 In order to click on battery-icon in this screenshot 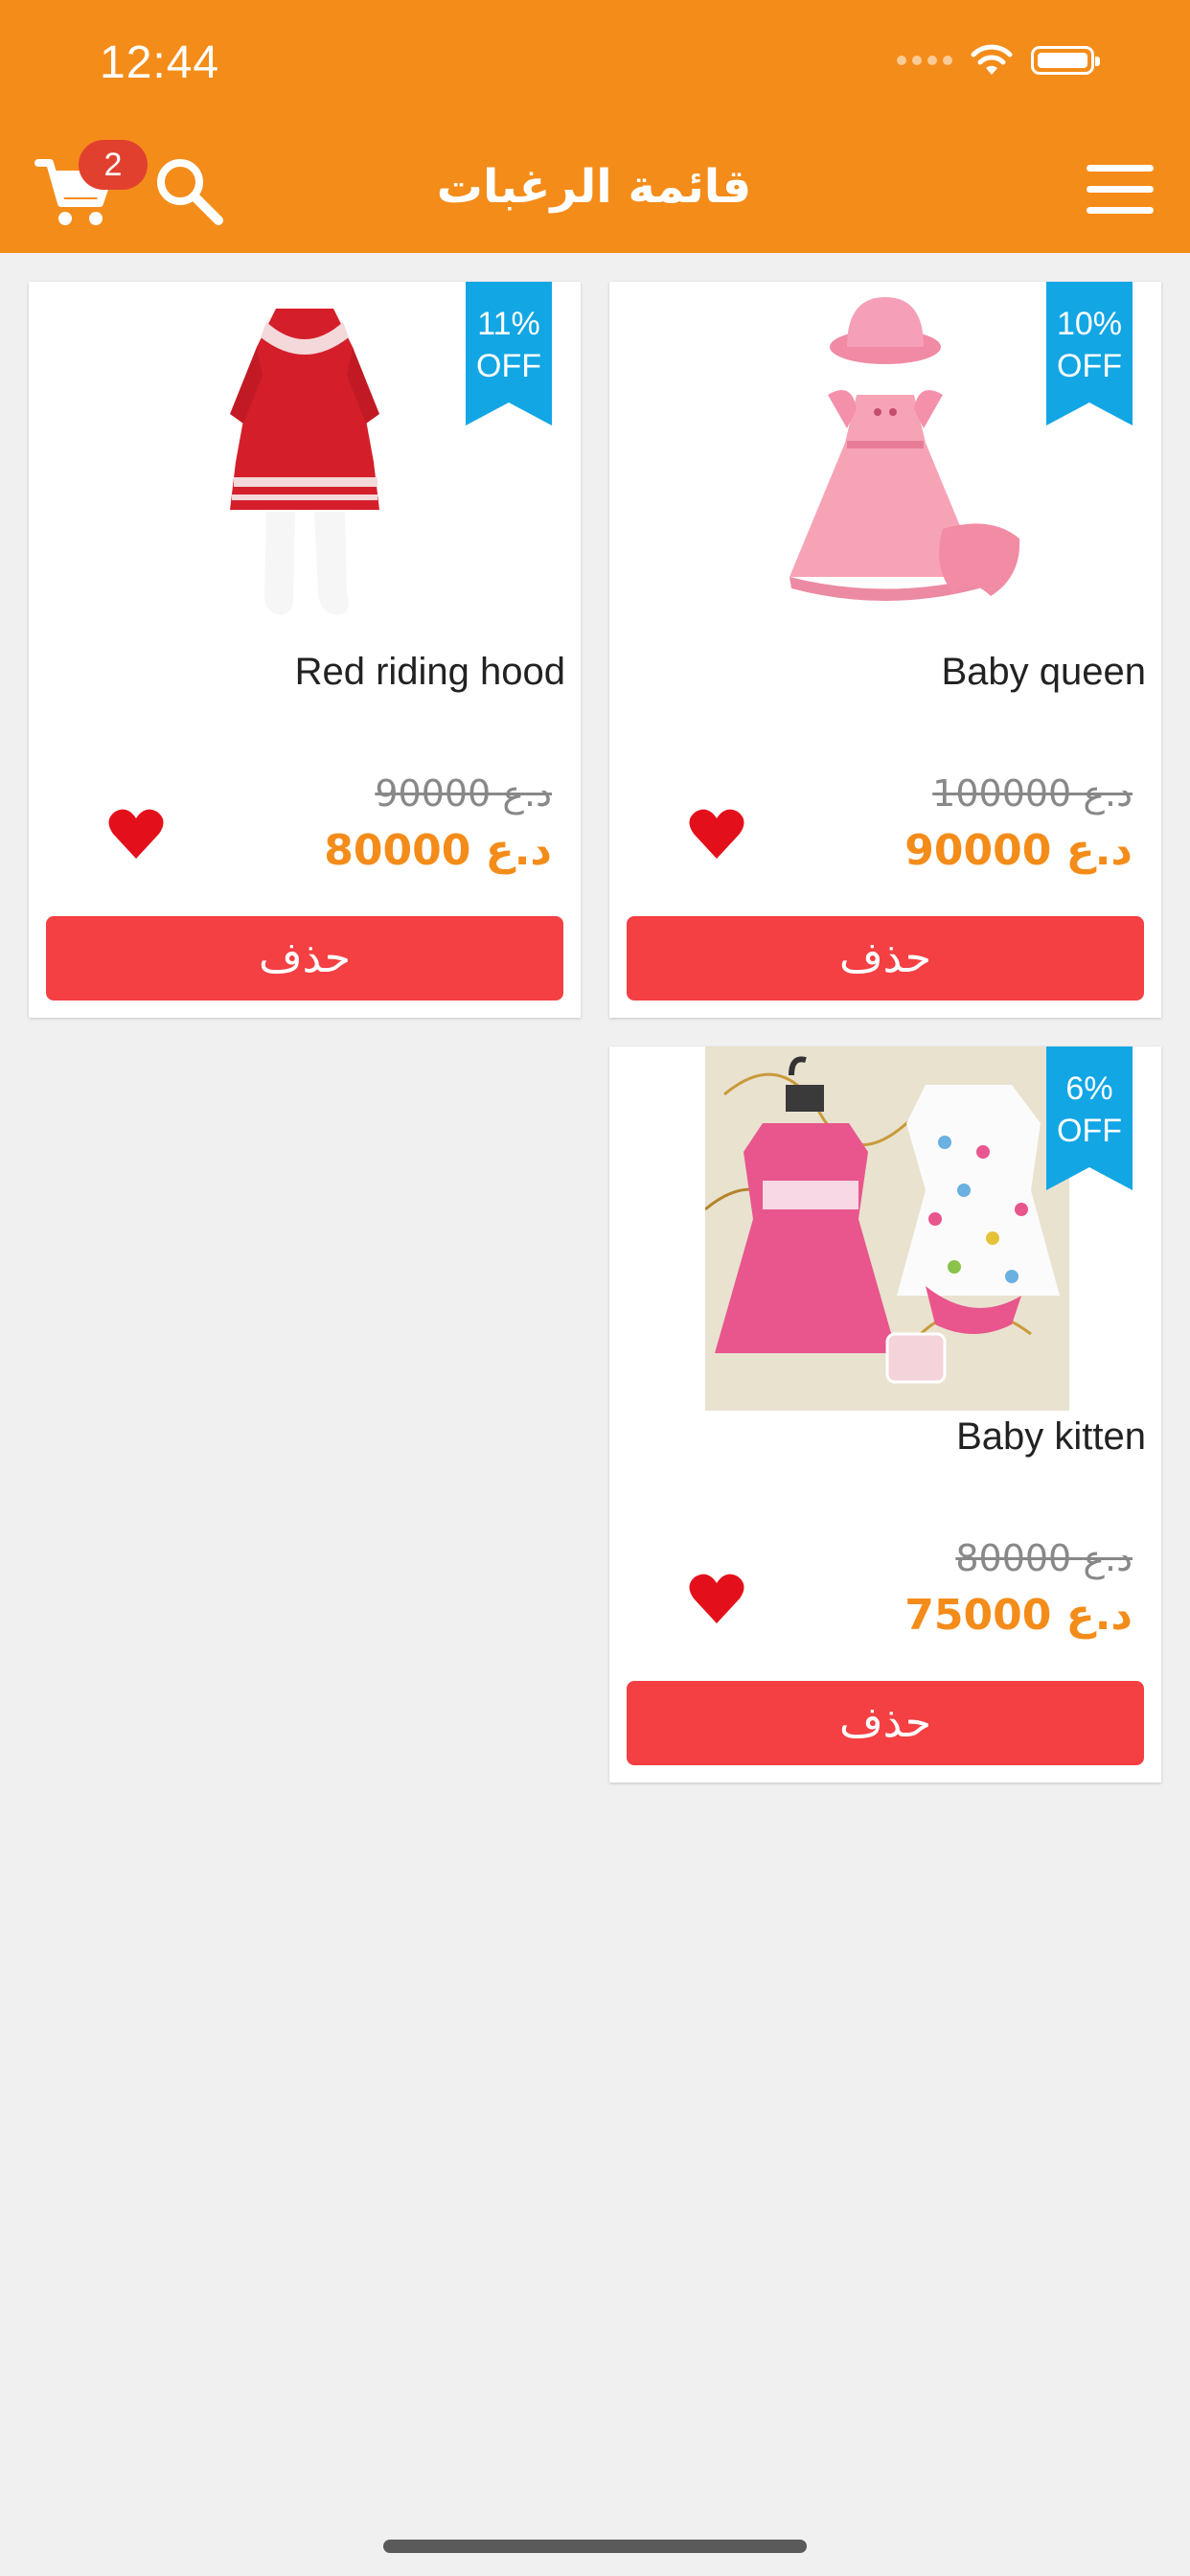, I will do `click(1066, 60)`.